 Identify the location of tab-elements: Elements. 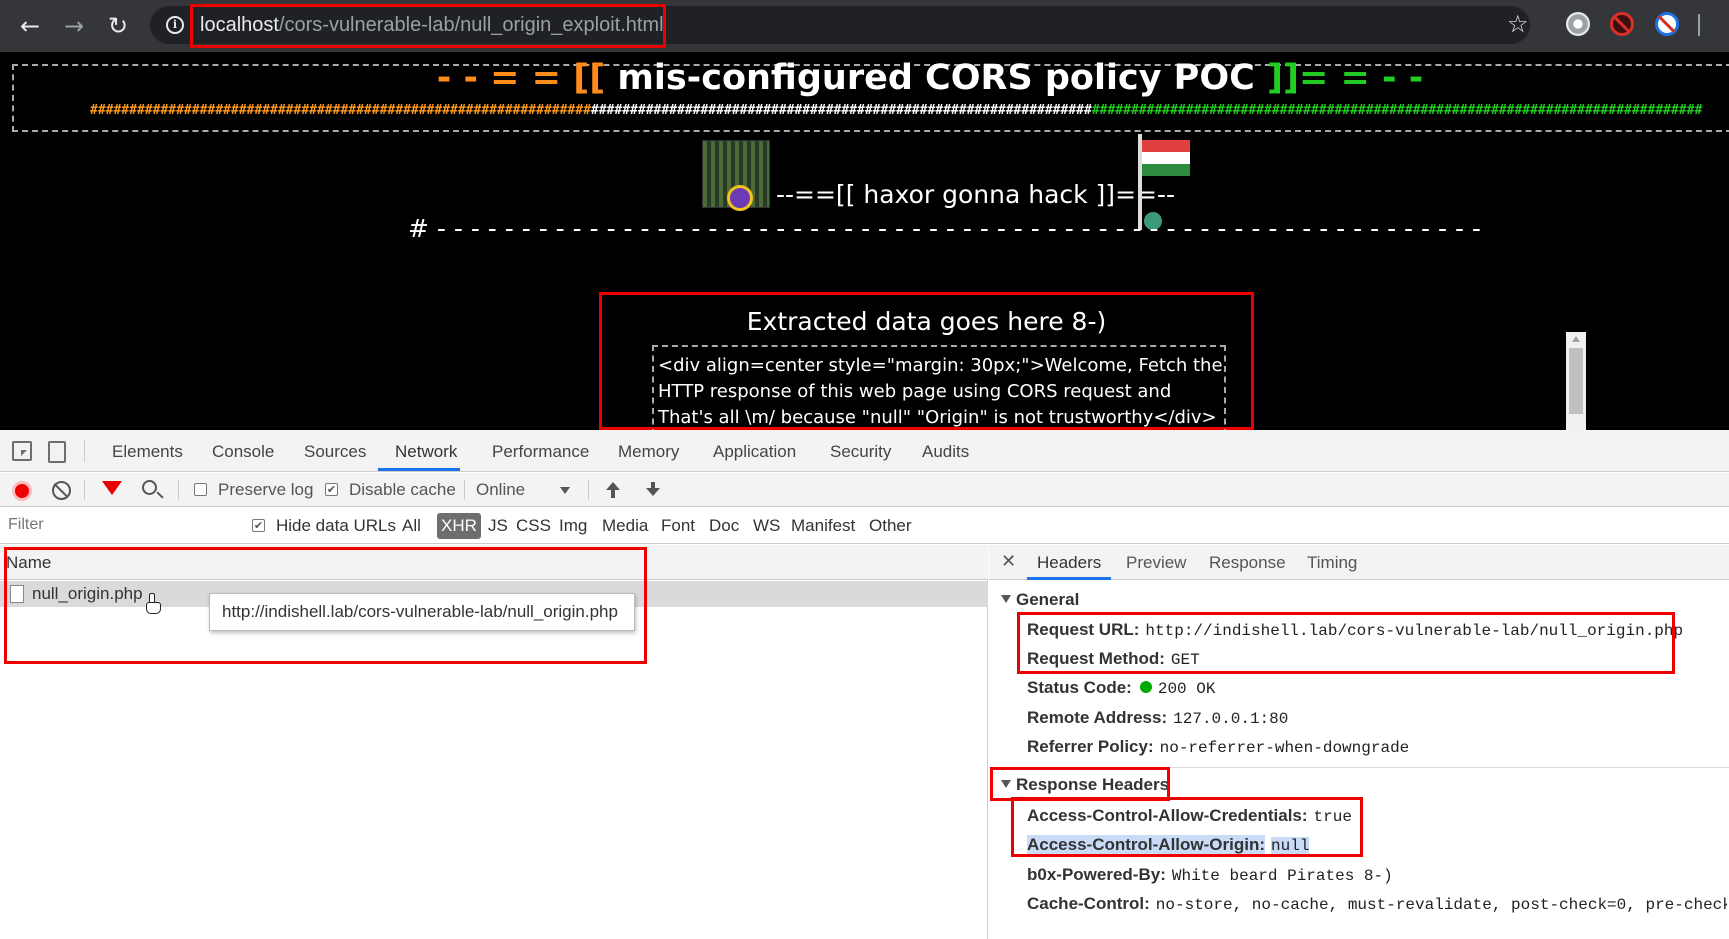
(147, 452).